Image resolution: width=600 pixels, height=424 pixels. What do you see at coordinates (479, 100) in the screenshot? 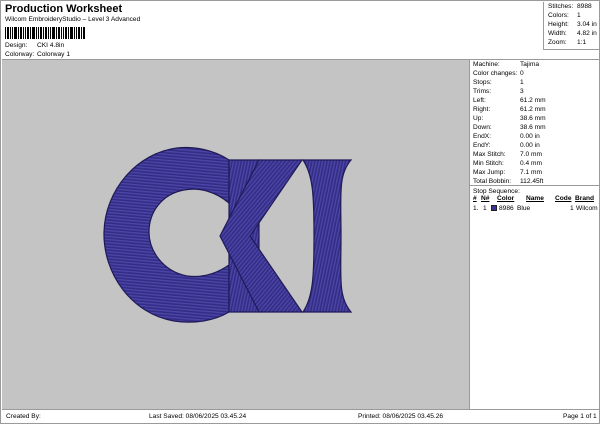
I see `info-label: Left:` at bounding box center [479, 100].